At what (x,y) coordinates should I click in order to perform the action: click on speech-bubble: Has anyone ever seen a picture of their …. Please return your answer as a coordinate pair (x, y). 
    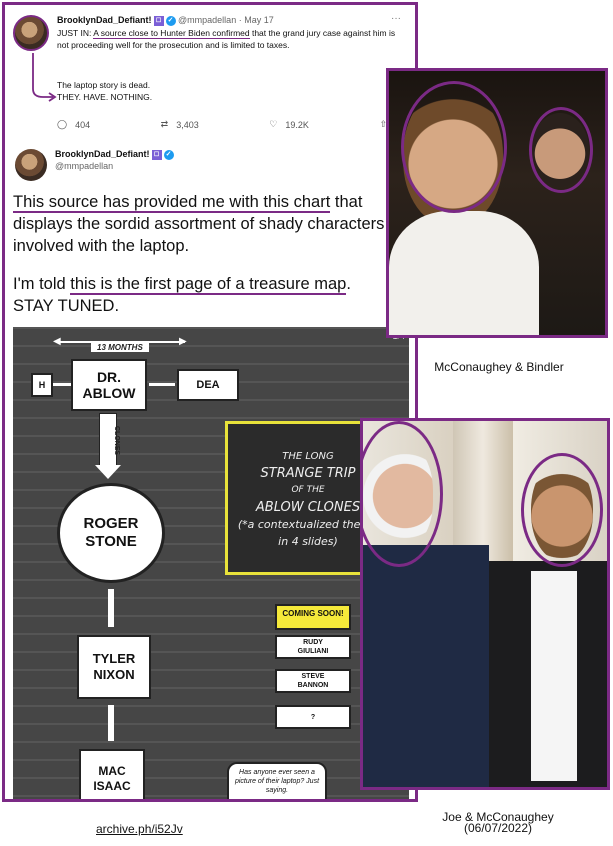
    Looking at the image, I should click on (277, 780).